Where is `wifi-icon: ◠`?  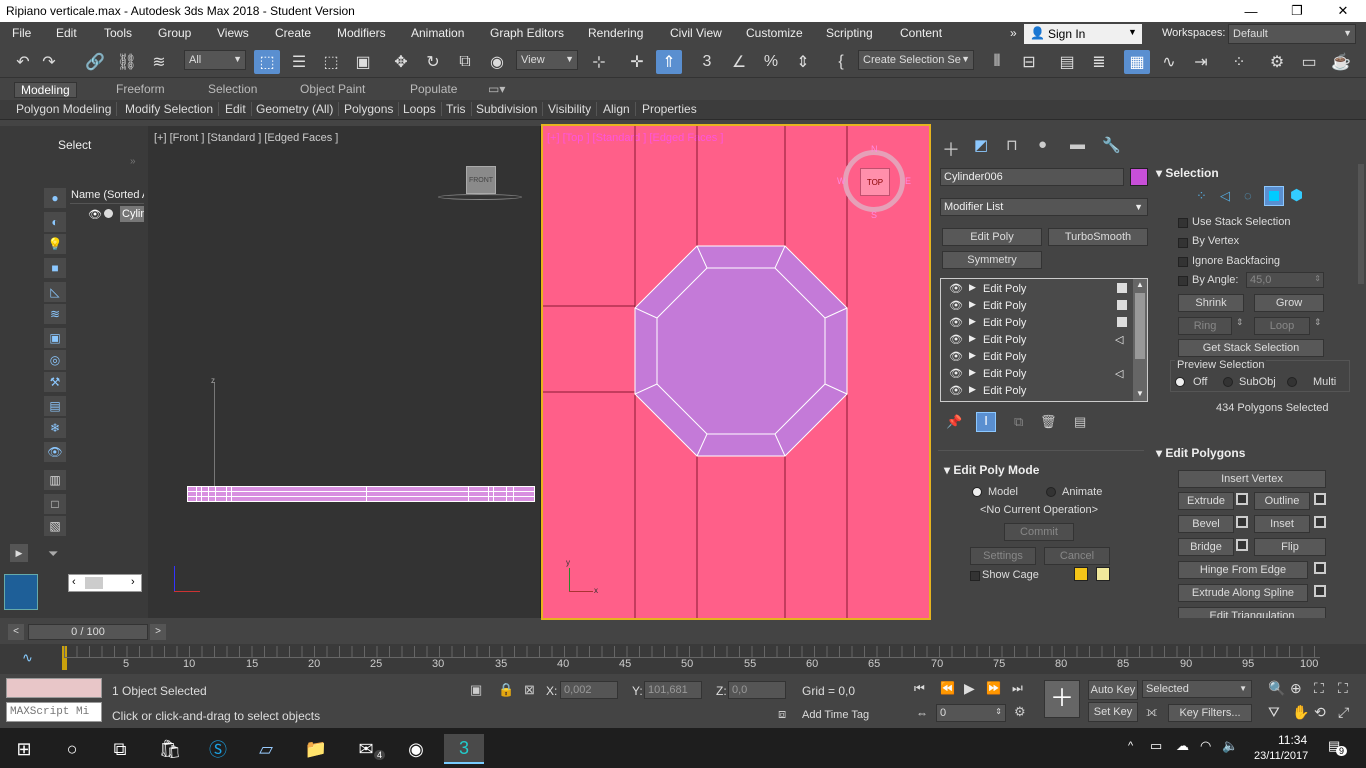
wifi-icon: ◠ is located at coordinates (1205, 746).